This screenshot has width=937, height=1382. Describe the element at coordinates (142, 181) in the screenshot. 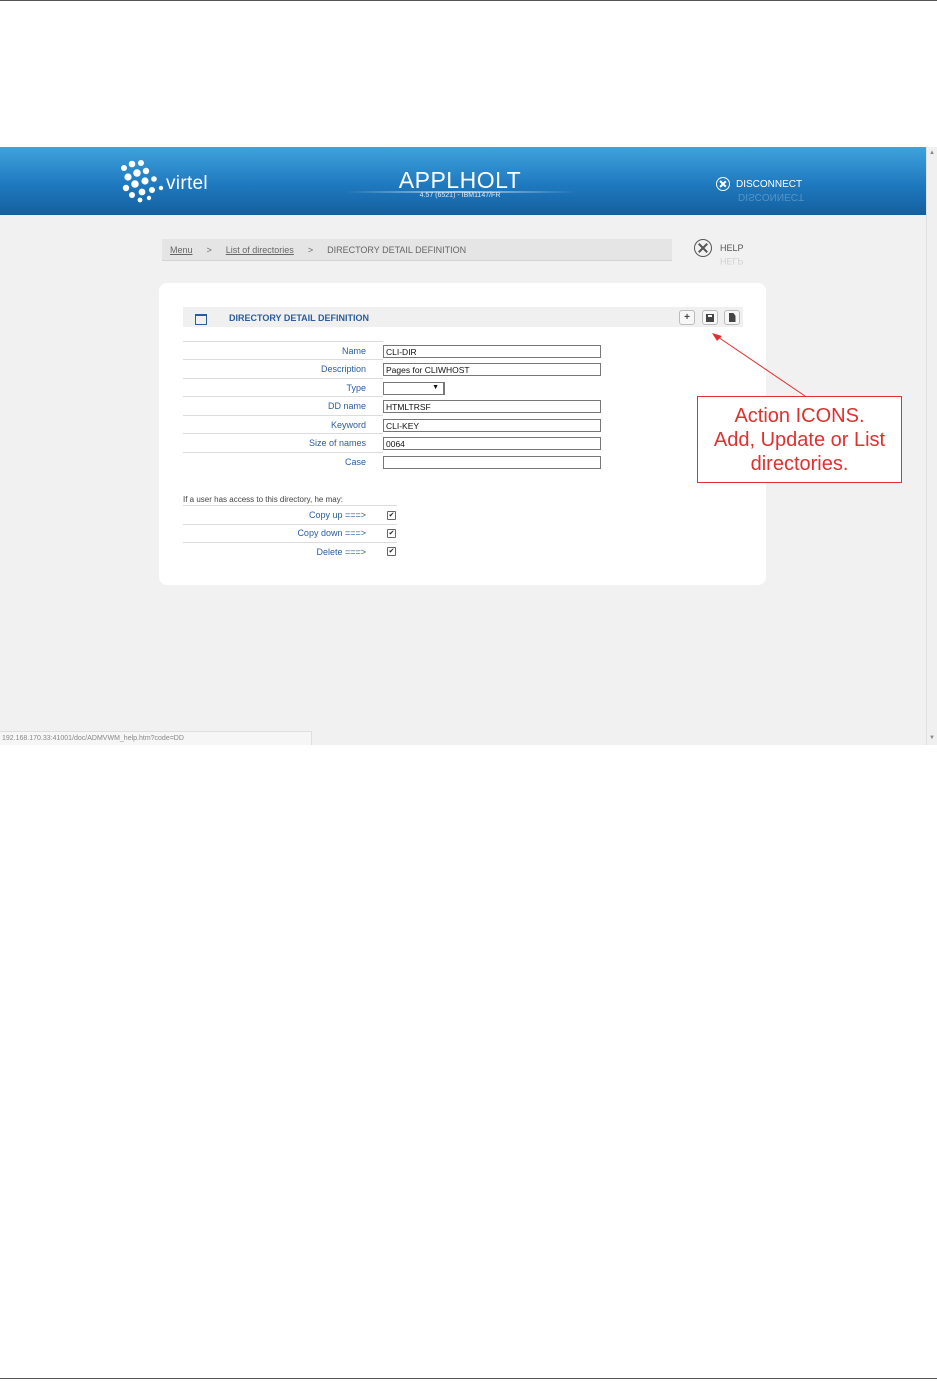

I see `virtel-logo-icon` at that location.